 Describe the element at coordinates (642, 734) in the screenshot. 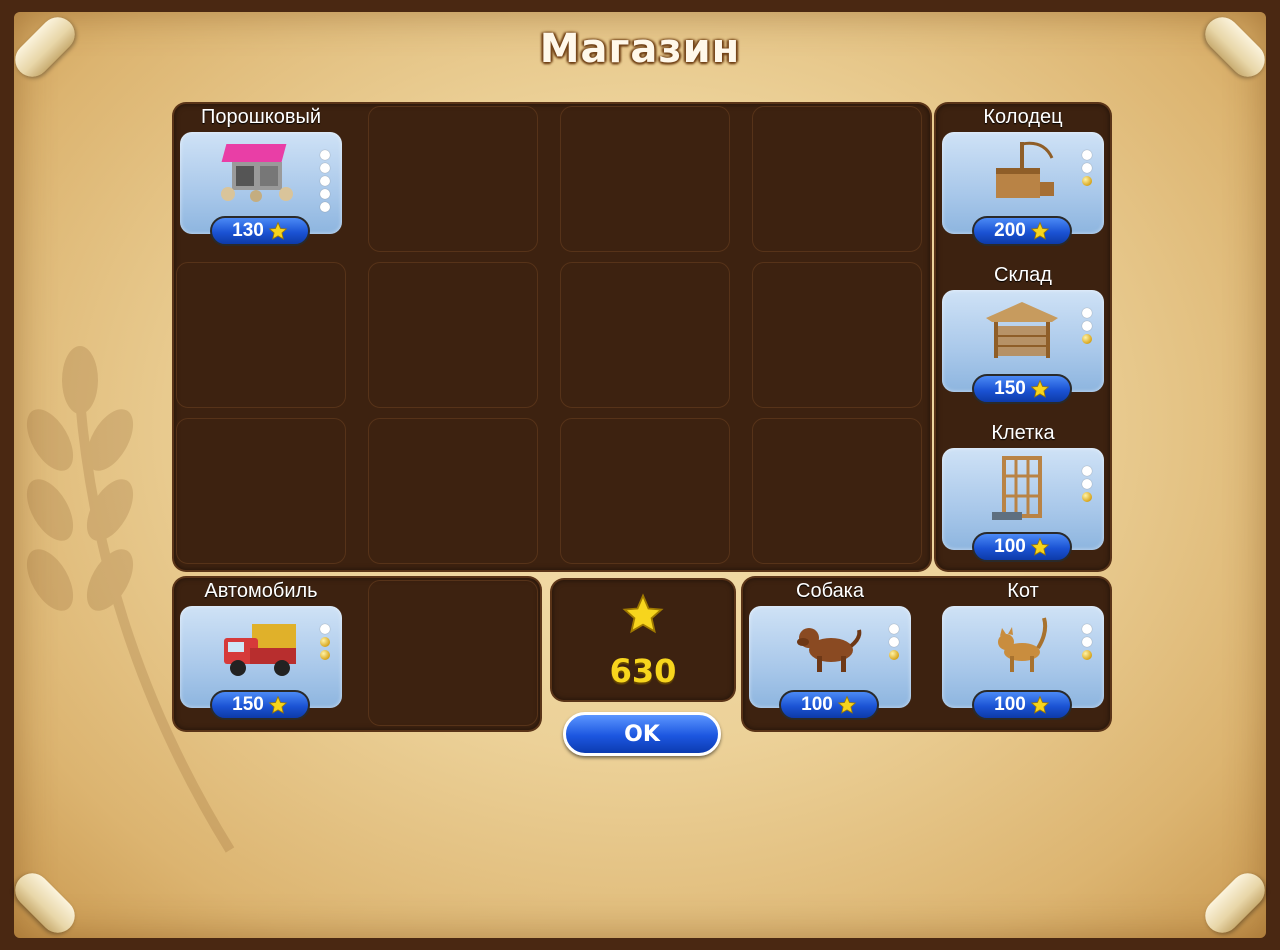

I see `ok-button: OK` at that location.